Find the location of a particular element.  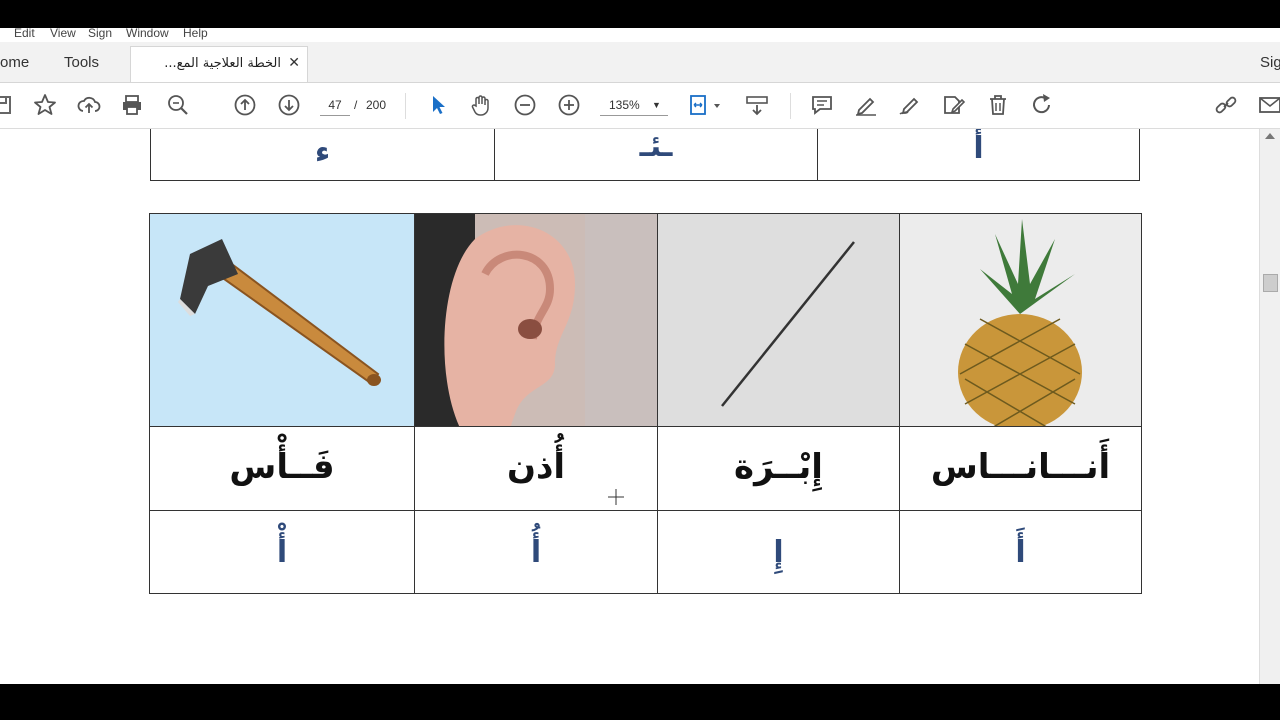

fit-page-icon is located at coordinates (706, 105).